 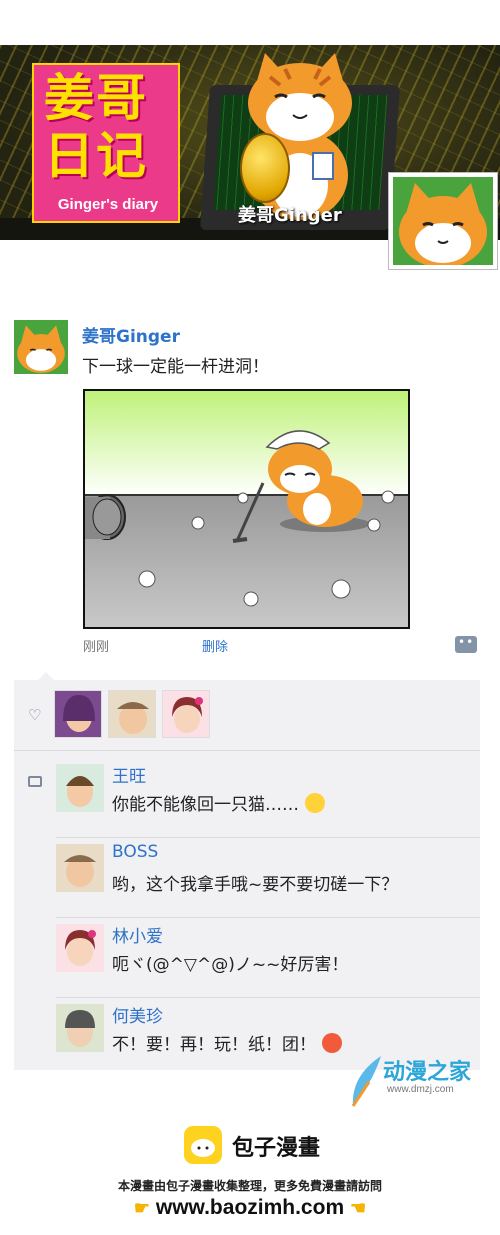 I want to click on pointing-right-icon: ☛, so click(x=142, y=1208).